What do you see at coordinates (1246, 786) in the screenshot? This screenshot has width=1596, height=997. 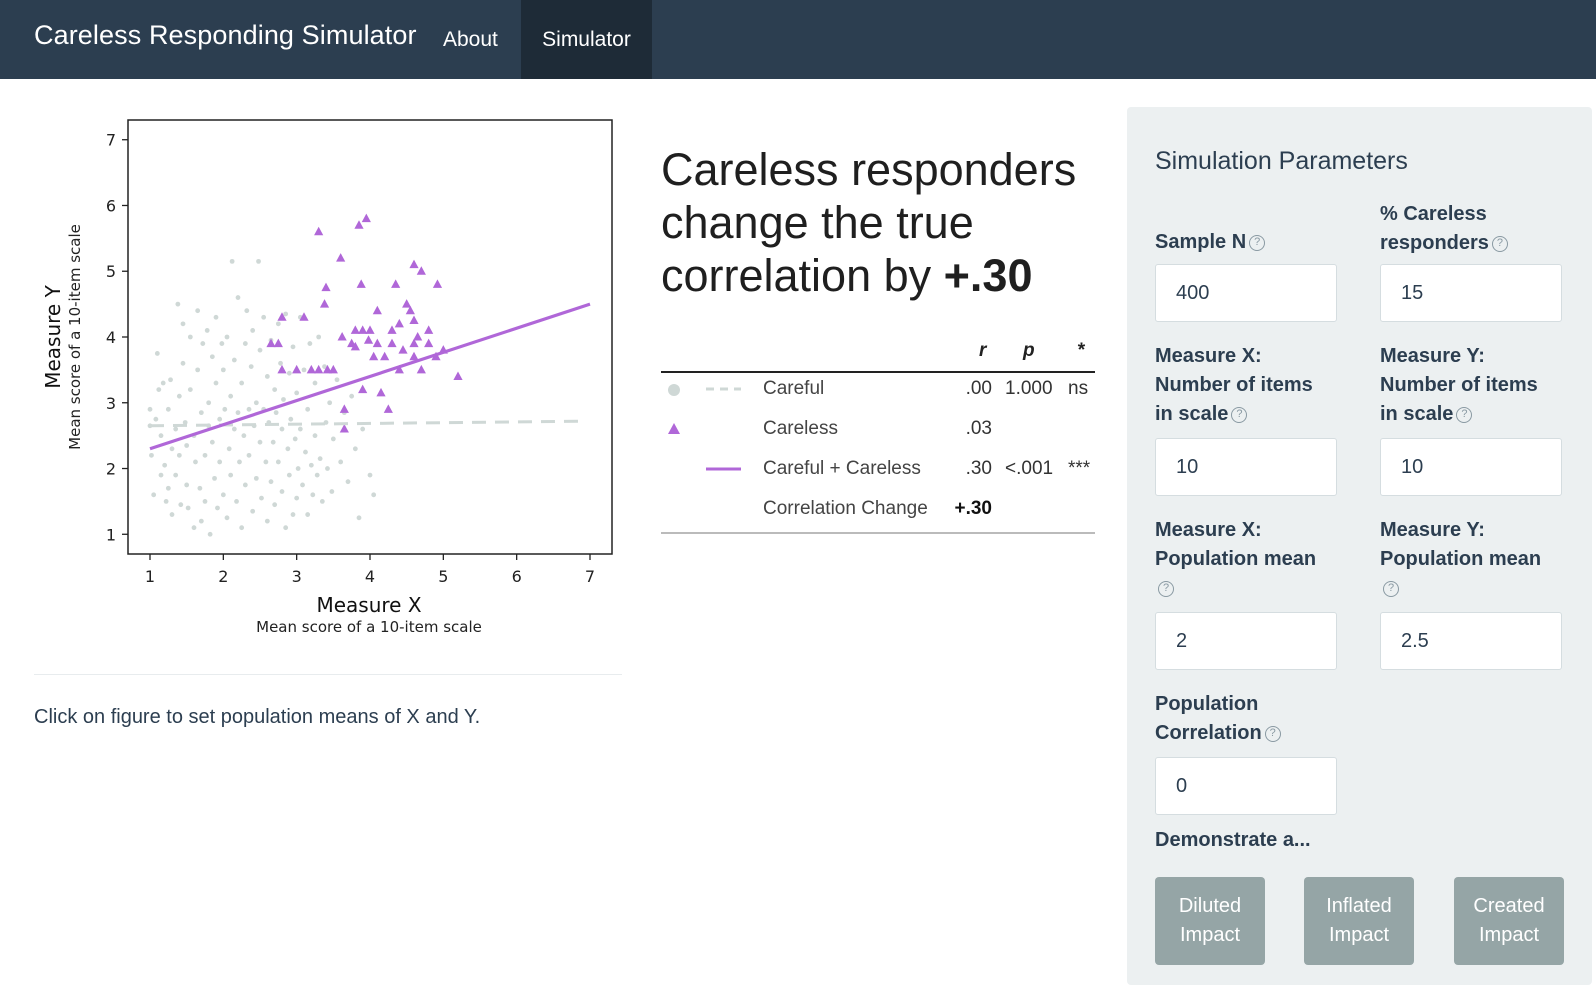 I see `correlation-input` at bounding box center [1246, 786].